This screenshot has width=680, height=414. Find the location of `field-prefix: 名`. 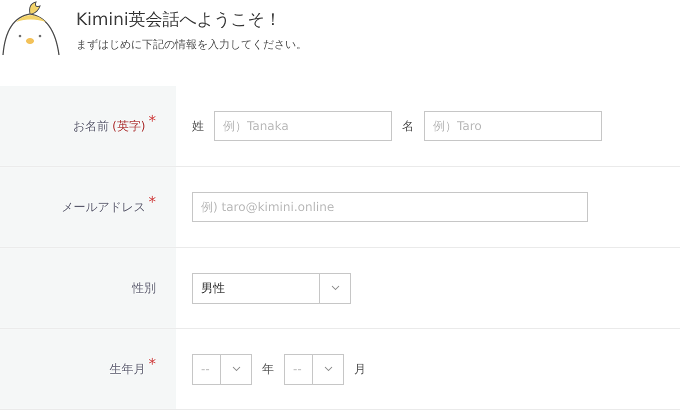

field-prefix: 名 is located at coordinates (408, 126).